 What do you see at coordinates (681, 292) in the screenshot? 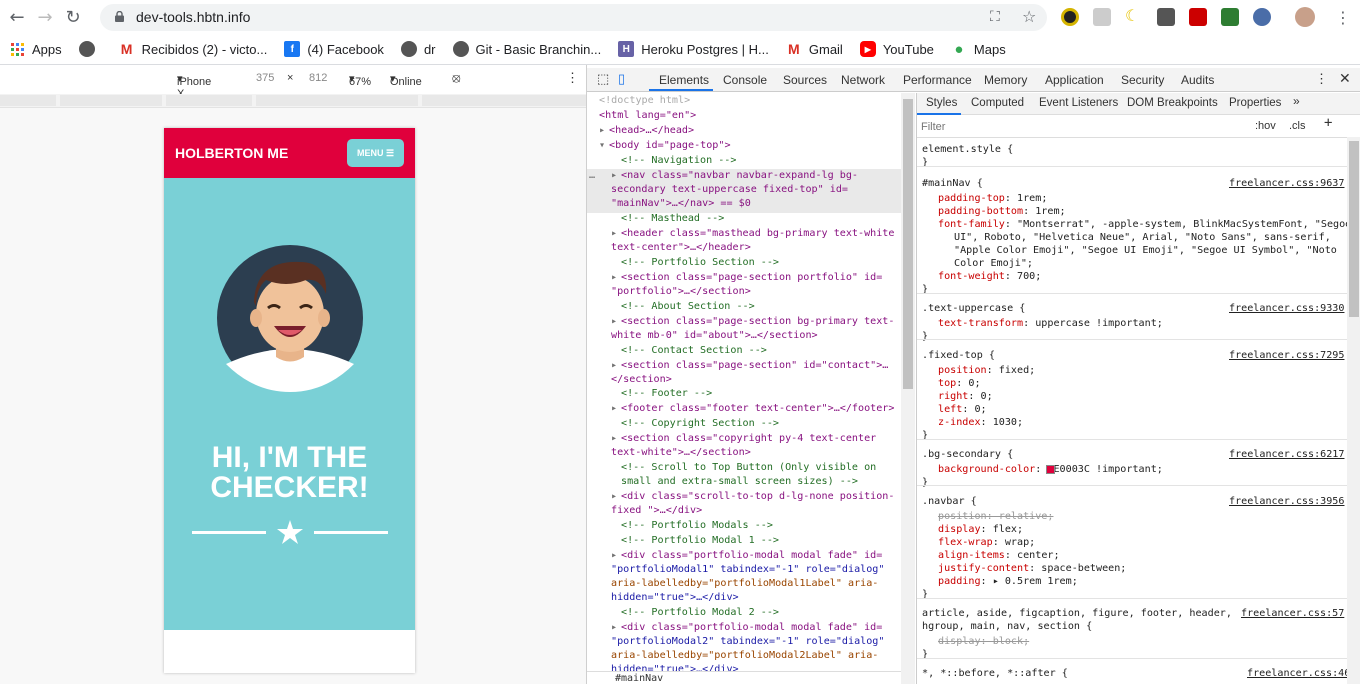
I see `dom-node-line: "portfolio">…</section>` at bounding box center [681, 292].